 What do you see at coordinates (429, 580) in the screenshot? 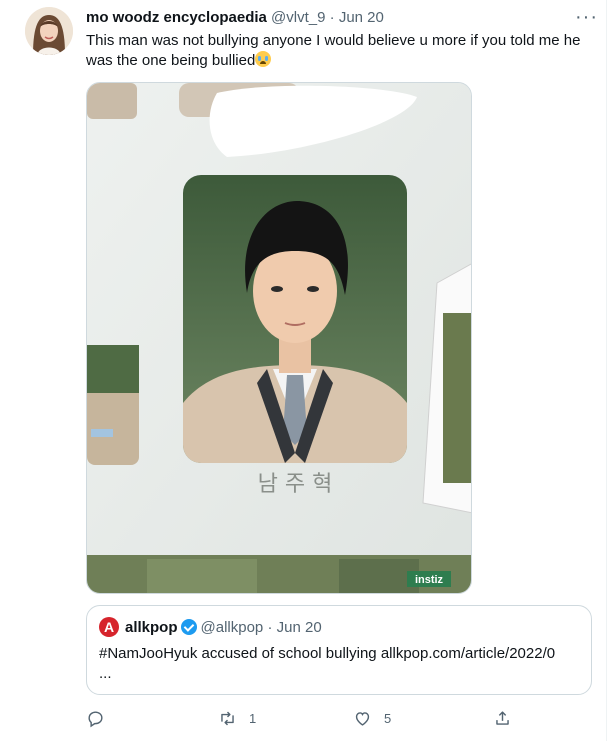
I see `watermark-label: instiz` at bounding box center [429, 580].